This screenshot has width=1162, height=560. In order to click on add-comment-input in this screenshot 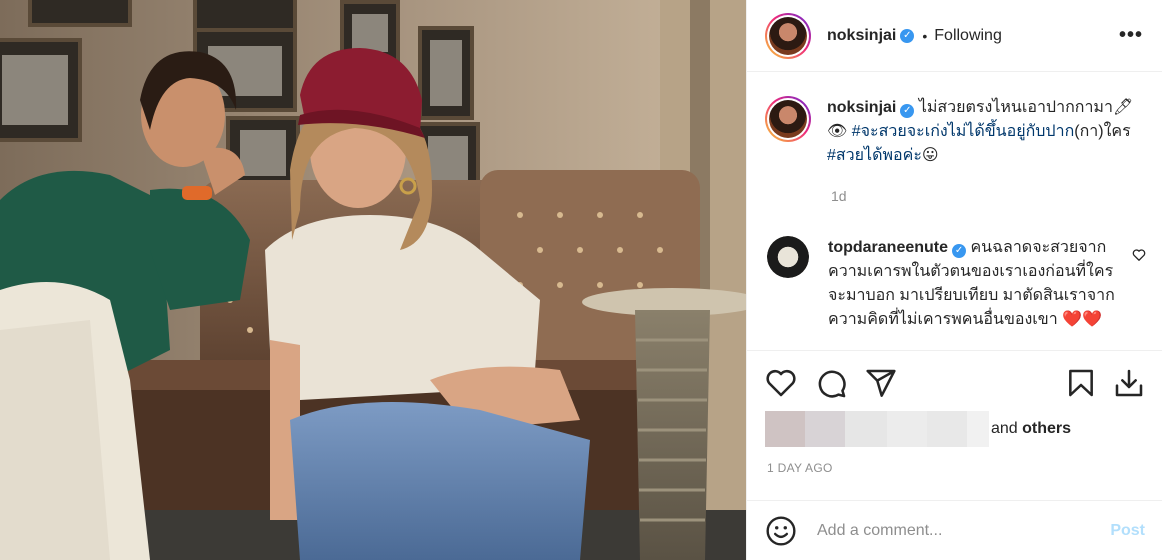, I will do `click(952, 530)`.